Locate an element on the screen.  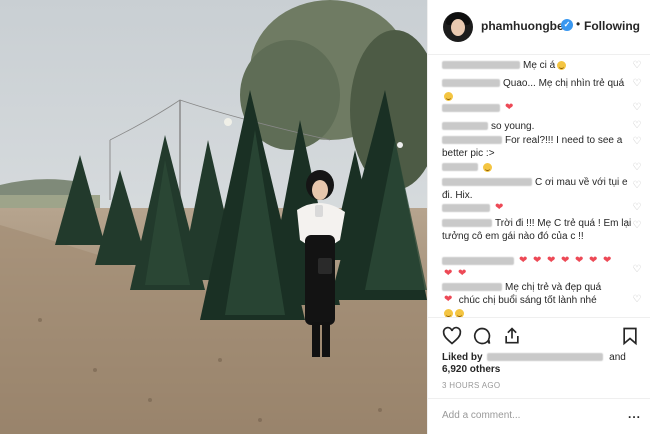
liked-by-and: and is located at coordinates (617, 357).